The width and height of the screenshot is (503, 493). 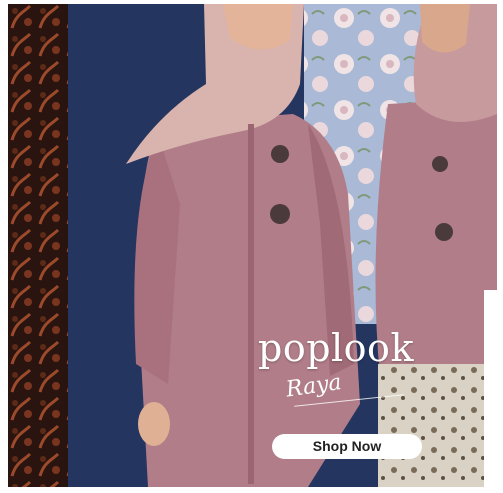 What do you see at coordinates (336, 348) in the screenshot?
I see `brand-logo: poplook` at bounding box center [336, 348].